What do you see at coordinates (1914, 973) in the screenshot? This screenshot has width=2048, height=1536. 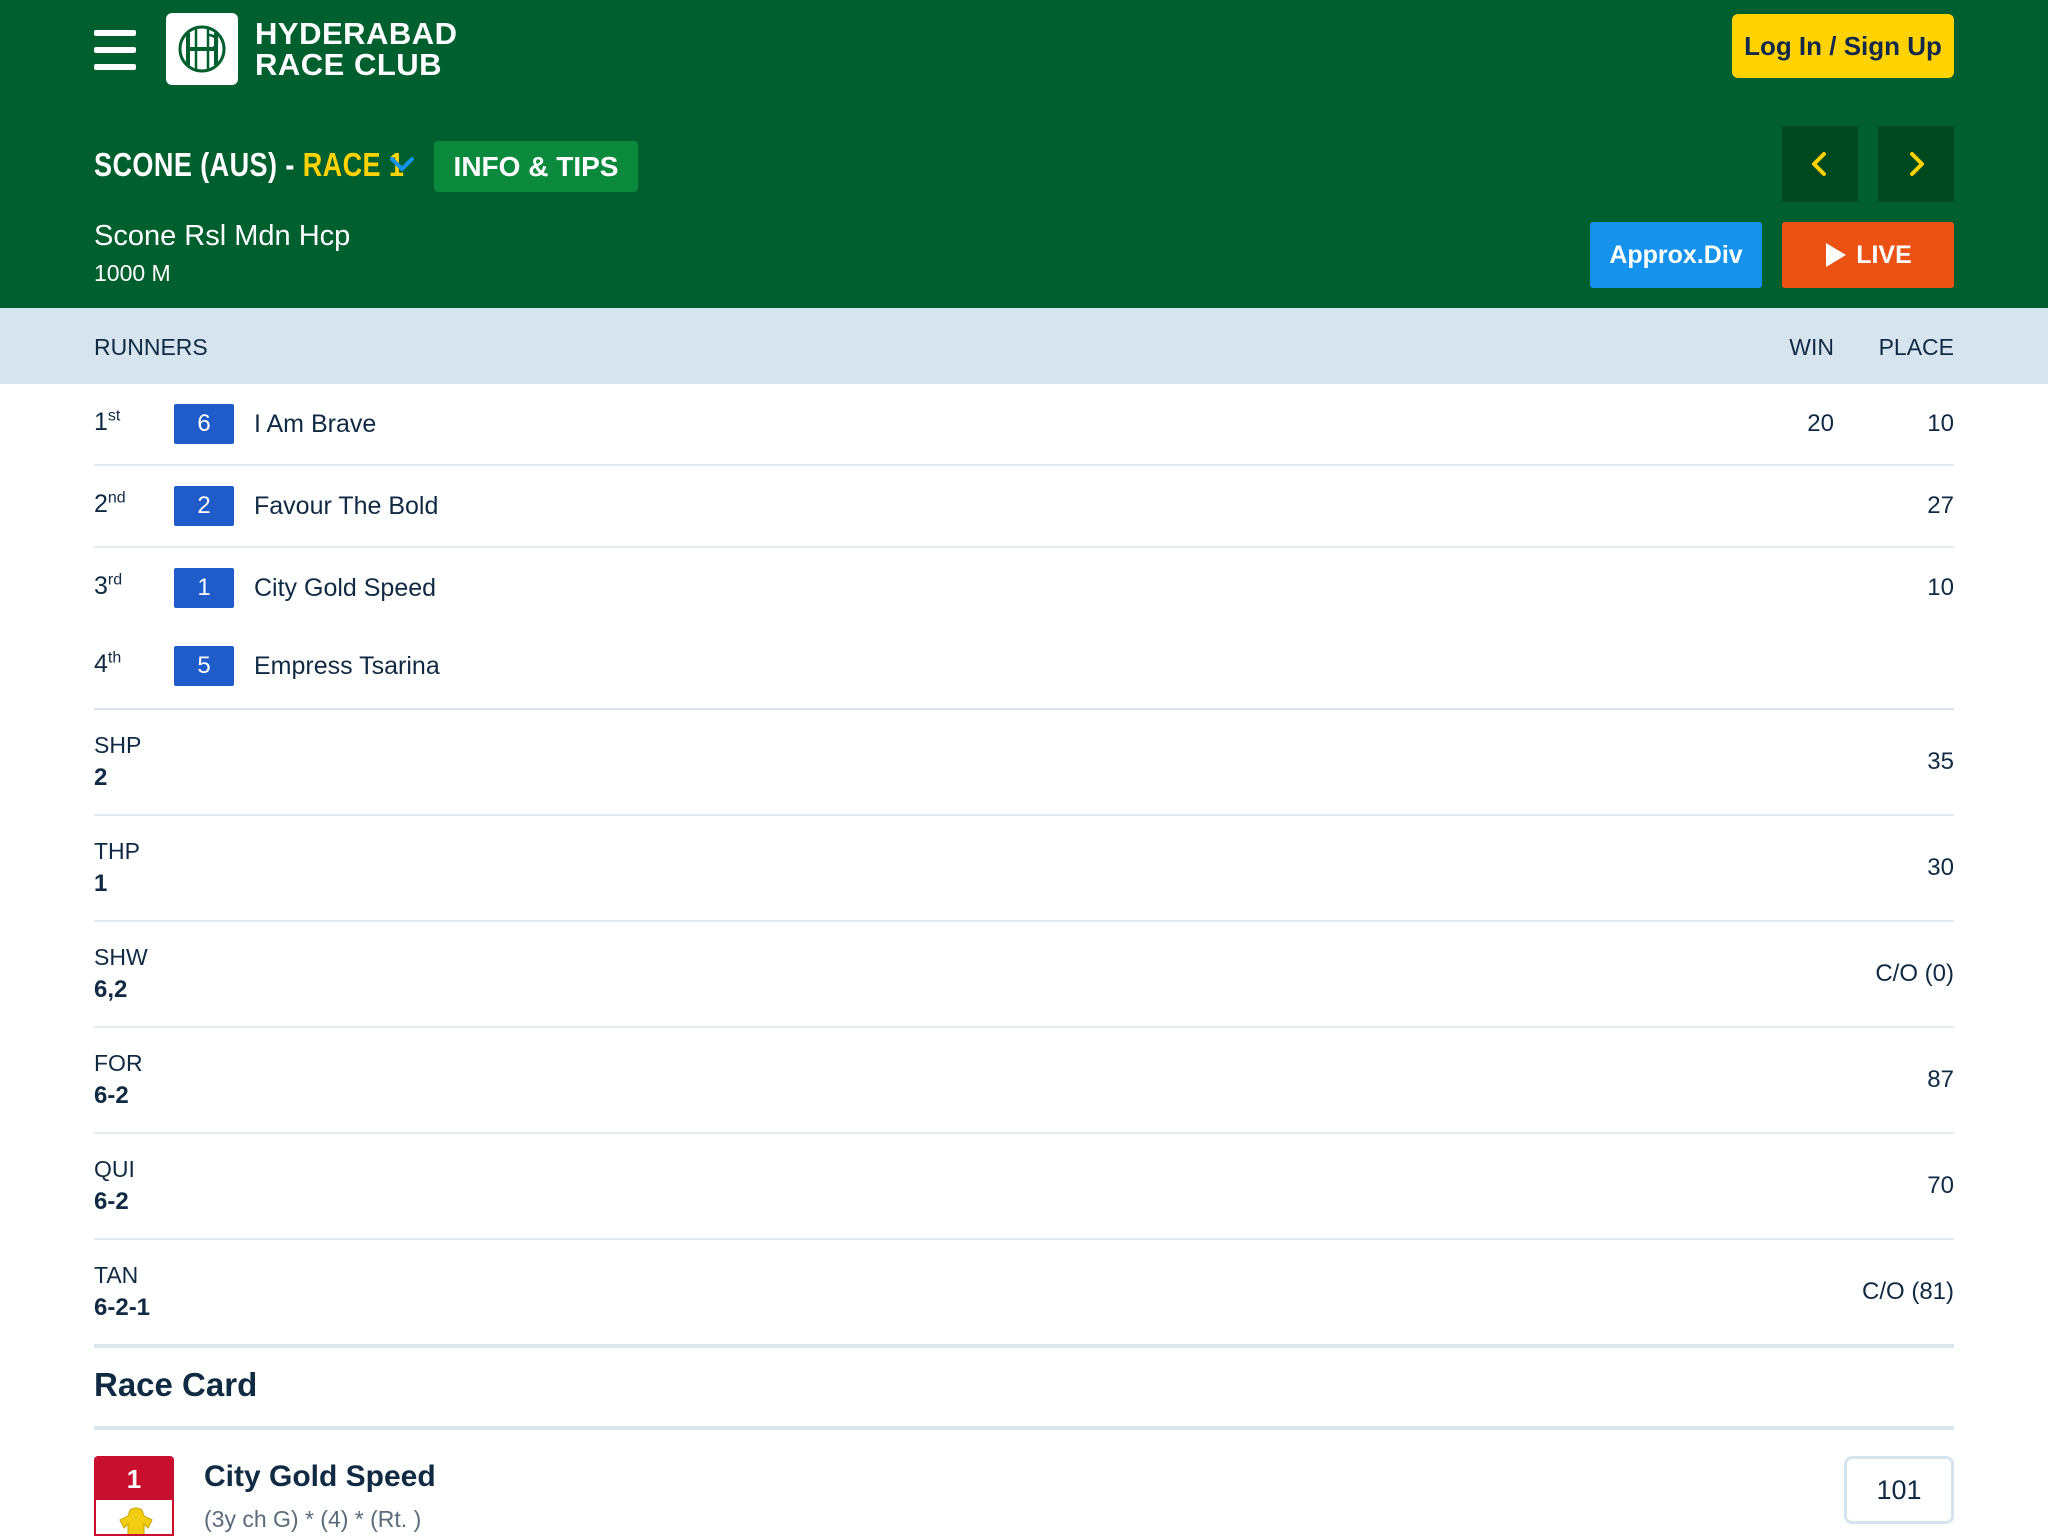 I see `pool-dividend: C/O (0)` at bounding box center [1914, 973].